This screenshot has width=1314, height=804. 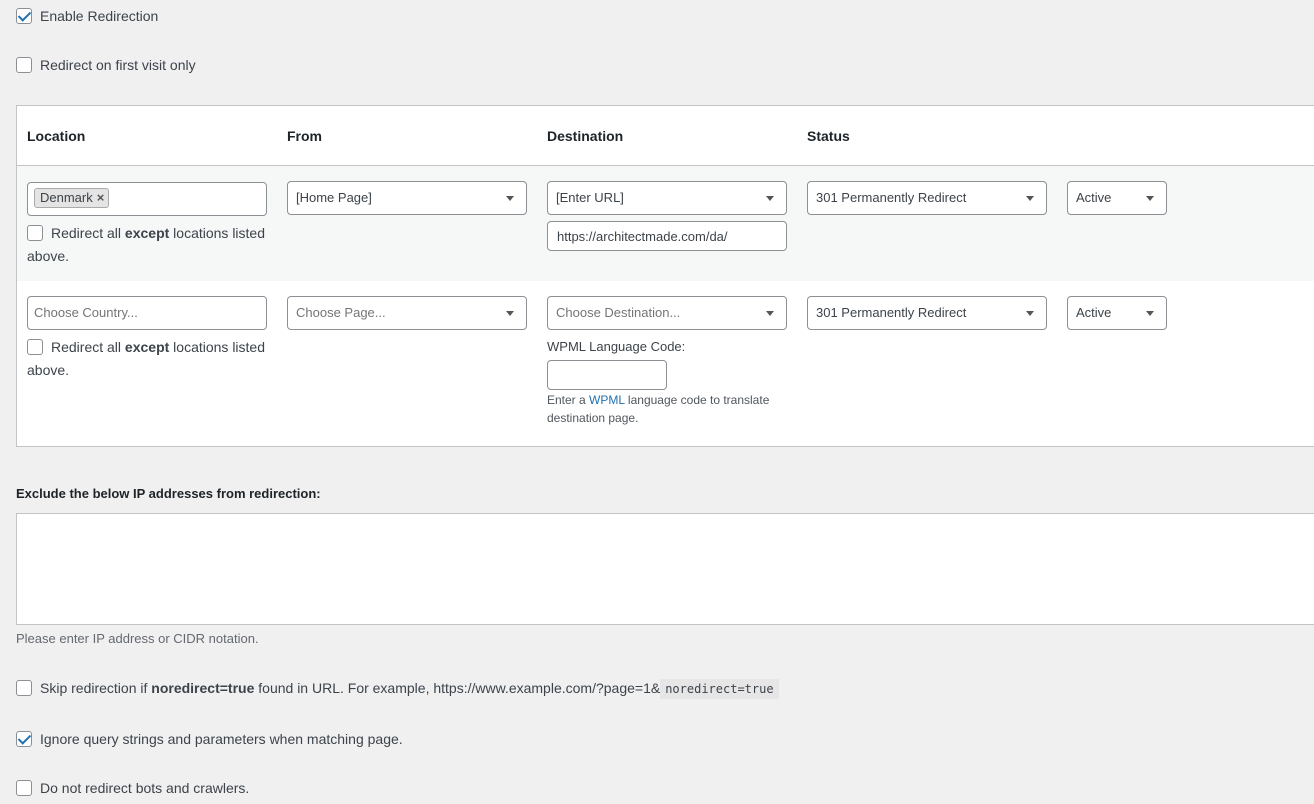 I want to click on ignore-query-checkbox, so click(x=24, y=739).